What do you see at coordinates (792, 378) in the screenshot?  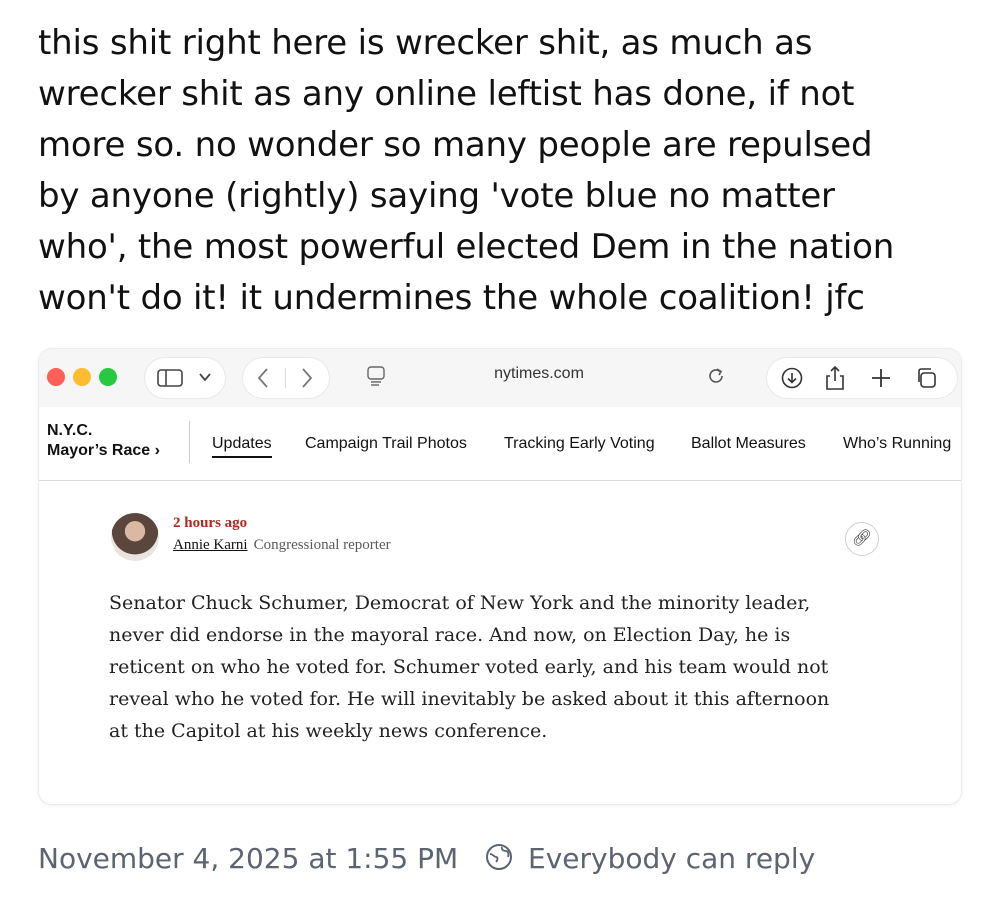 I see `download-icon` at bounding box center [792, 378].